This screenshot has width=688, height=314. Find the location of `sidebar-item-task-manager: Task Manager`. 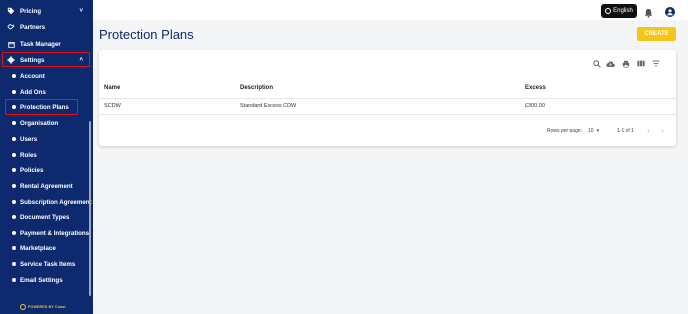

sidebar-item-task-manager: Task Manager is located at coordinates (46, 44).